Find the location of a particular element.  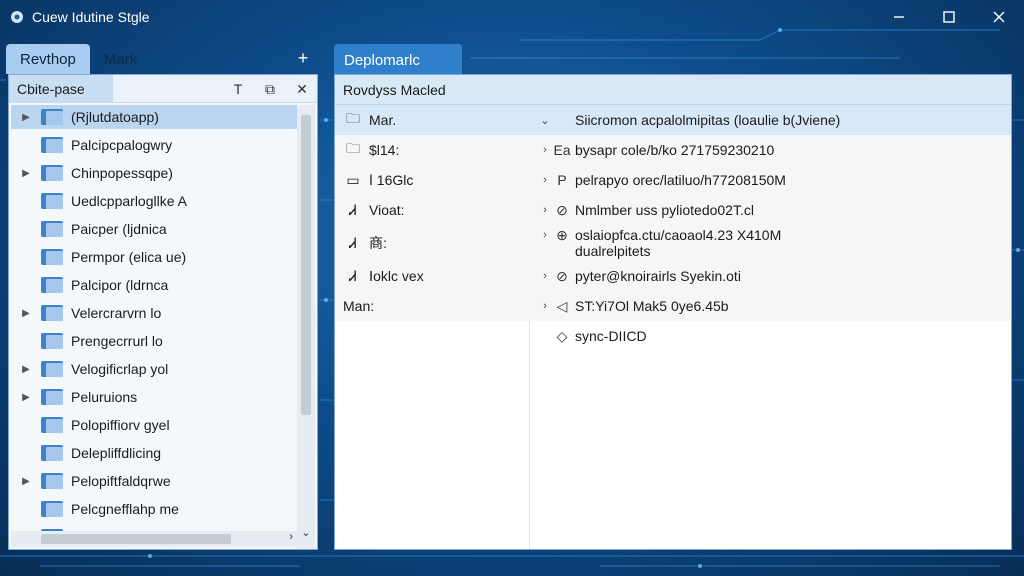

tree-item: Palcipcpalogwry is located at coordinates (154, 145).